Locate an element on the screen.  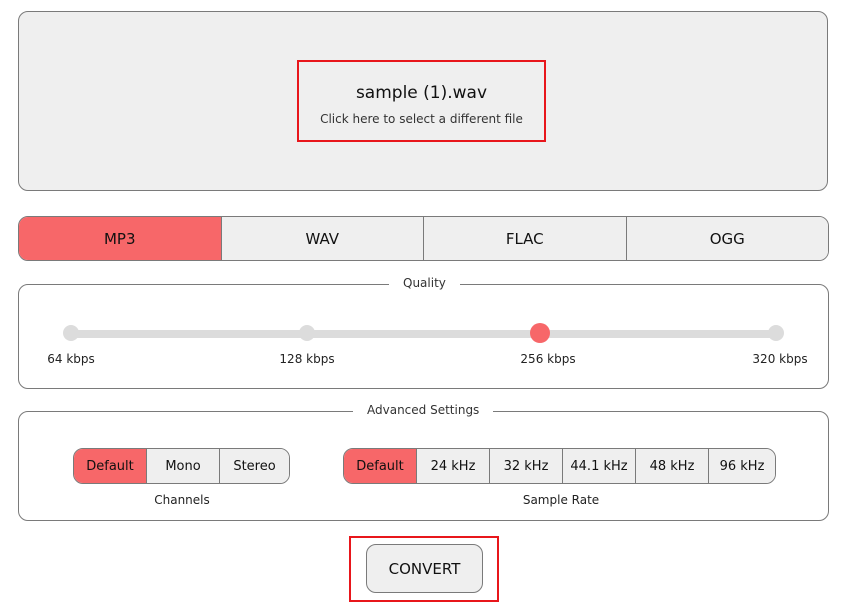
quality-label-128: 128 kbps is located at coordinates (307, 359).